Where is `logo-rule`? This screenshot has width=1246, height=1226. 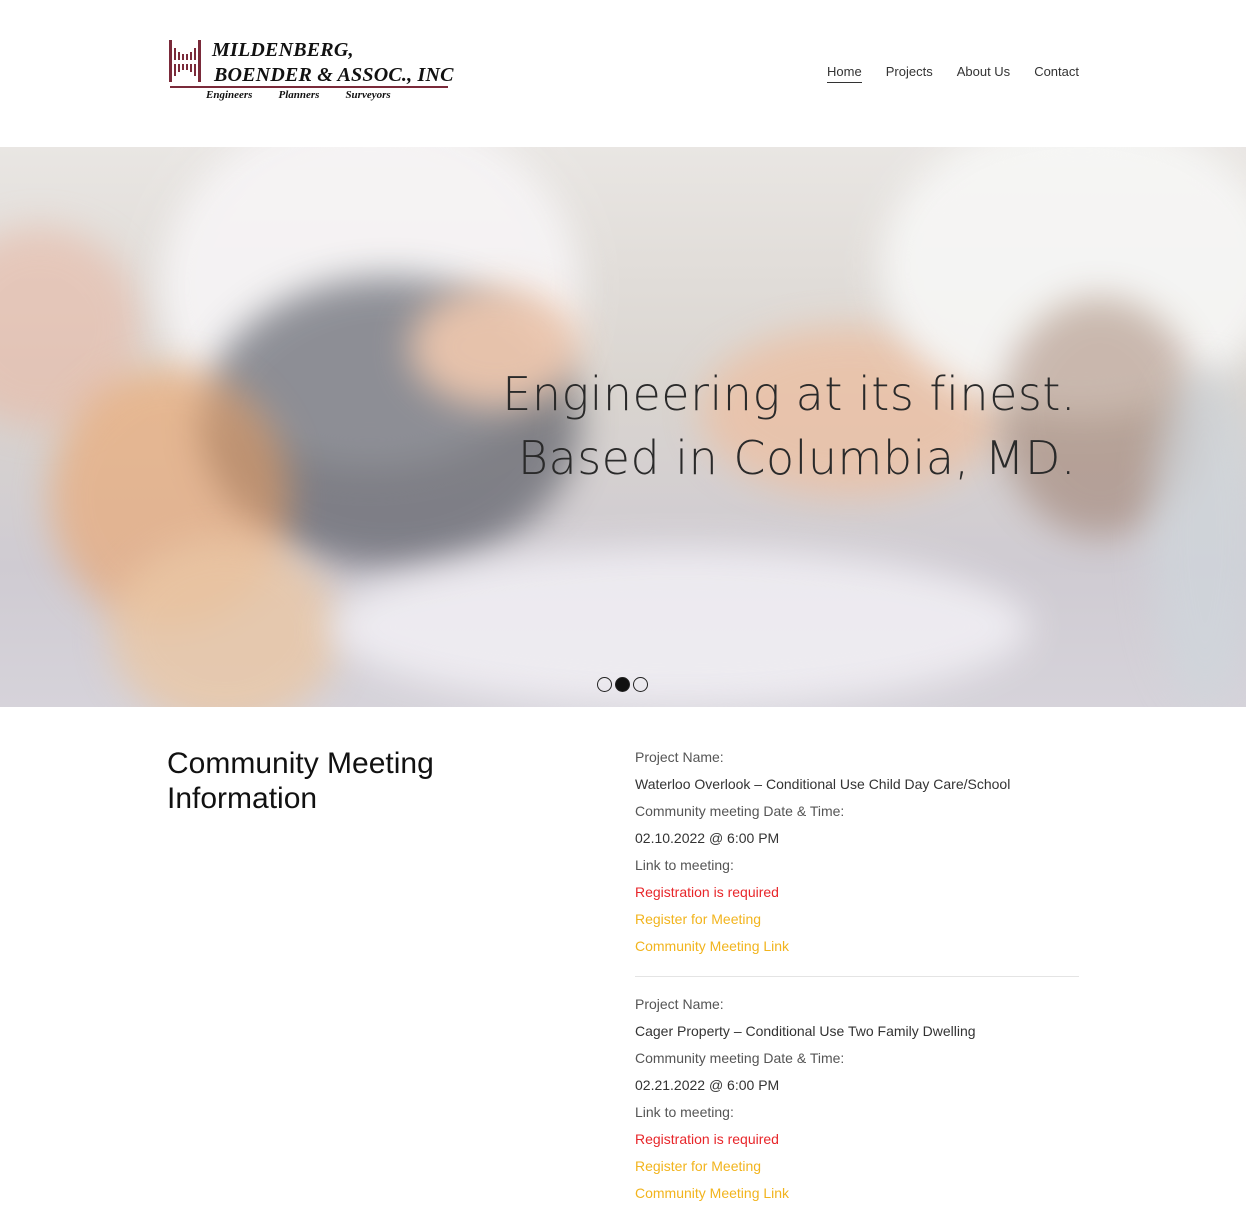
logo-rule is located at coordinates (309, 87).